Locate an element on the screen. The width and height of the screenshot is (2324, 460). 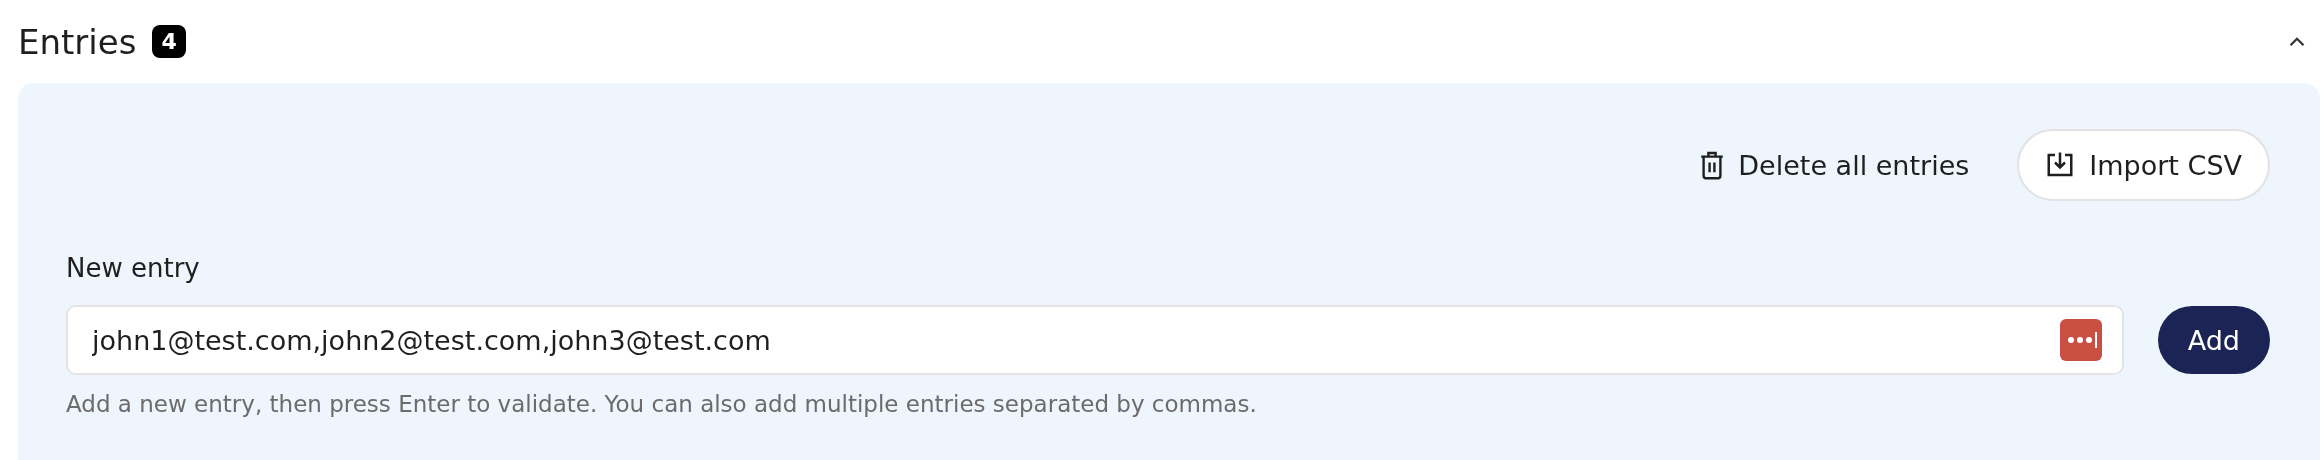
download-tray-icon is located at coordinates (2060, 165).